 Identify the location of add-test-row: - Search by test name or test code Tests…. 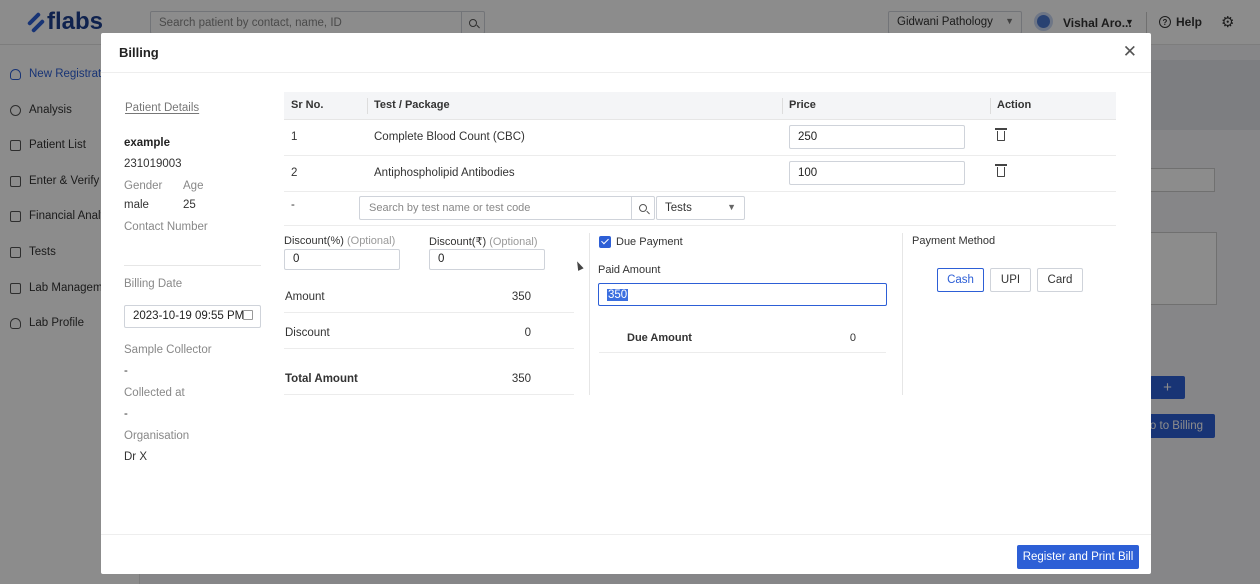
(700, 209).